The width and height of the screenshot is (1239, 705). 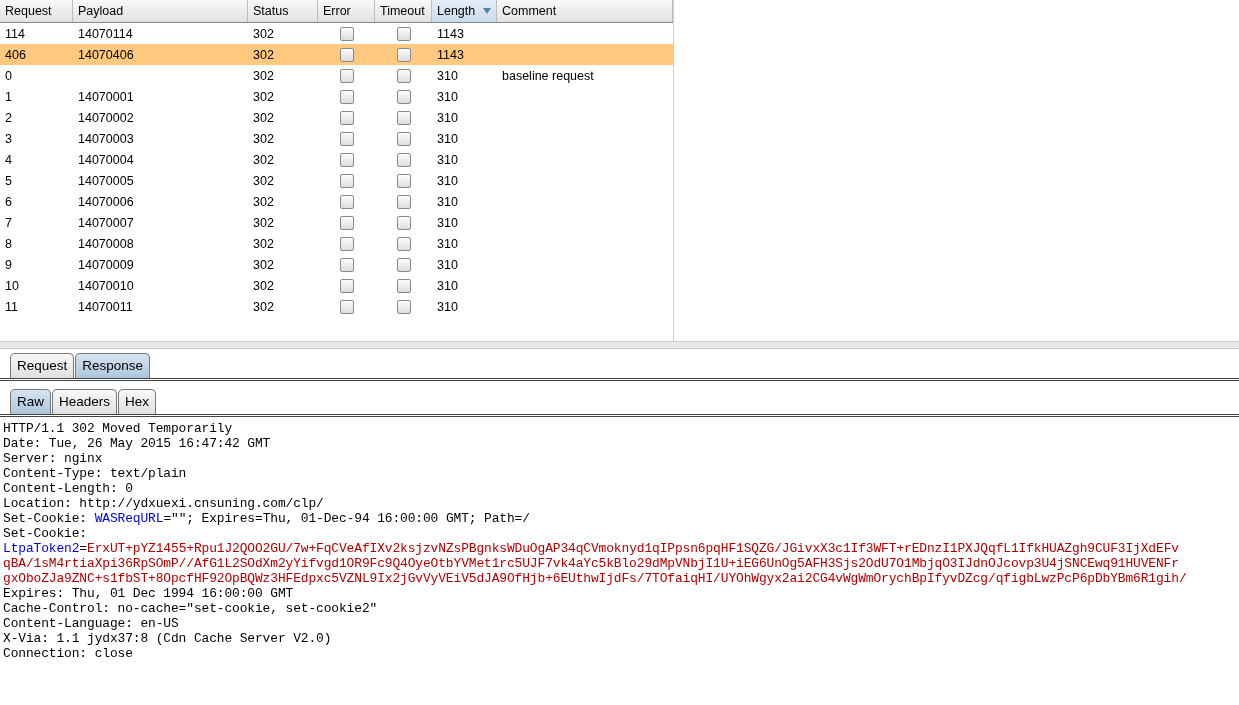 I want to click on view-tab: Headers, so click(x=85, y=401).